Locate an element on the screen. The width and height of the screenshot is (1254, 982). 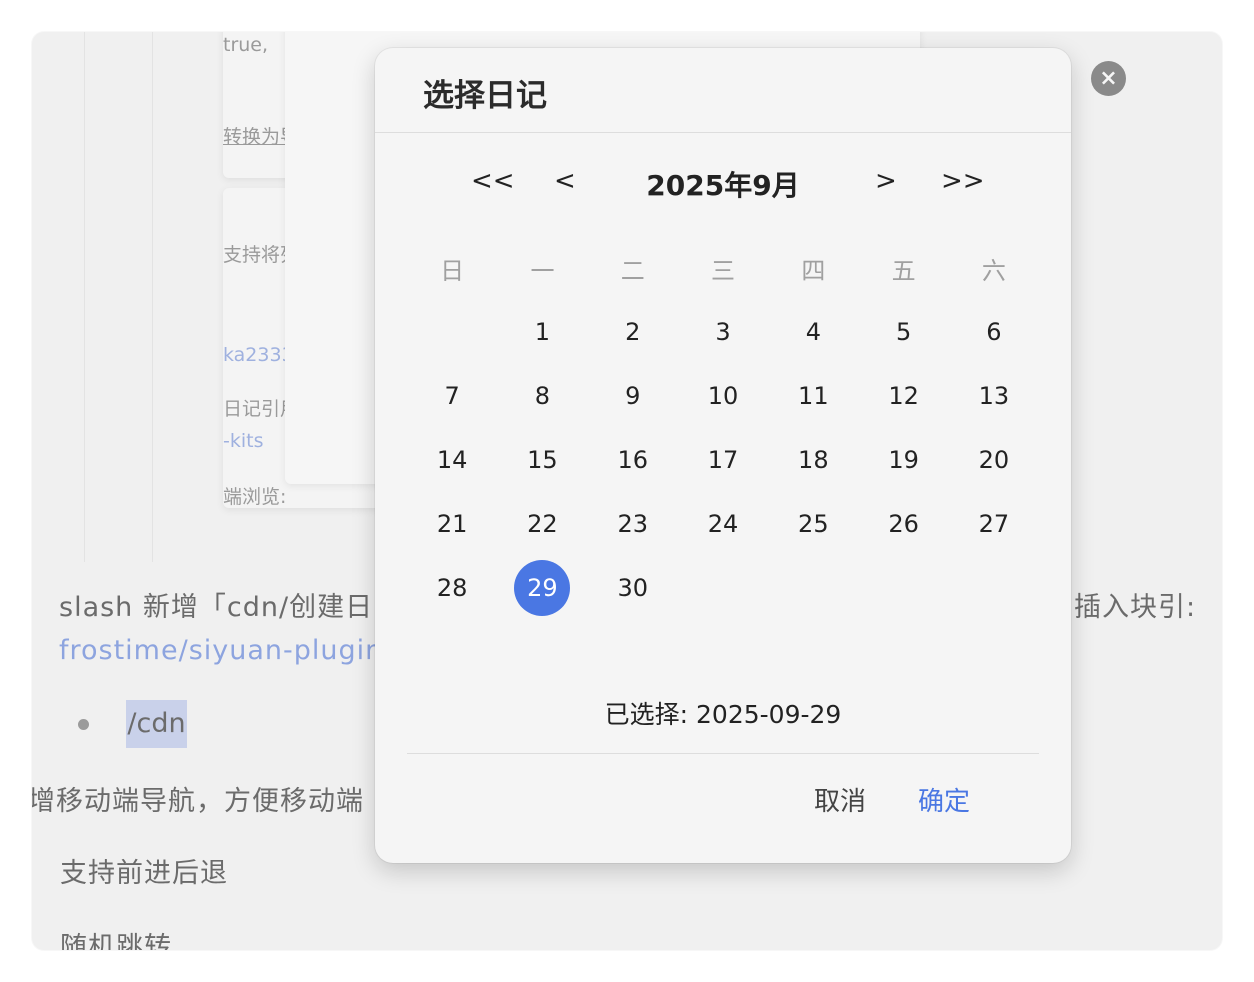
day-cell: 23 is located at coordinates (633, 524).